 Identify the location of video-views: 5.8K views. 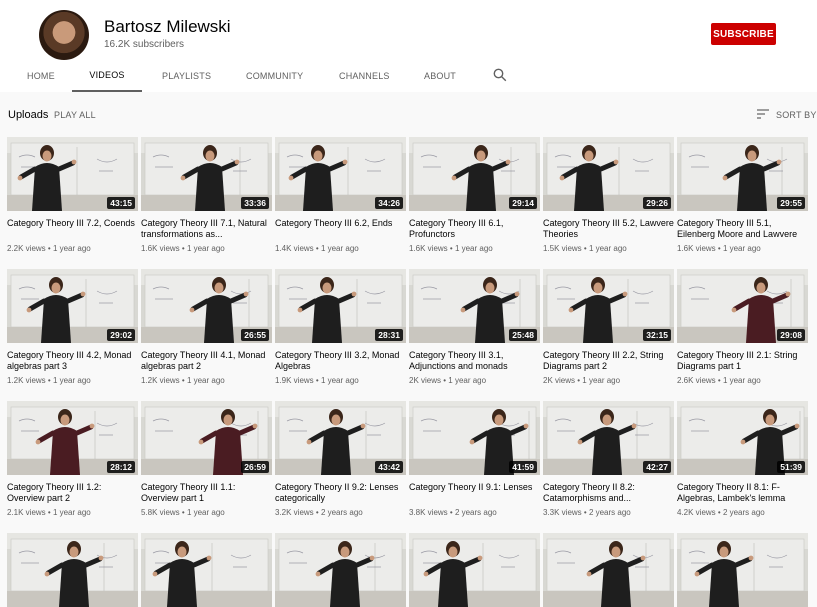
(160, 512).